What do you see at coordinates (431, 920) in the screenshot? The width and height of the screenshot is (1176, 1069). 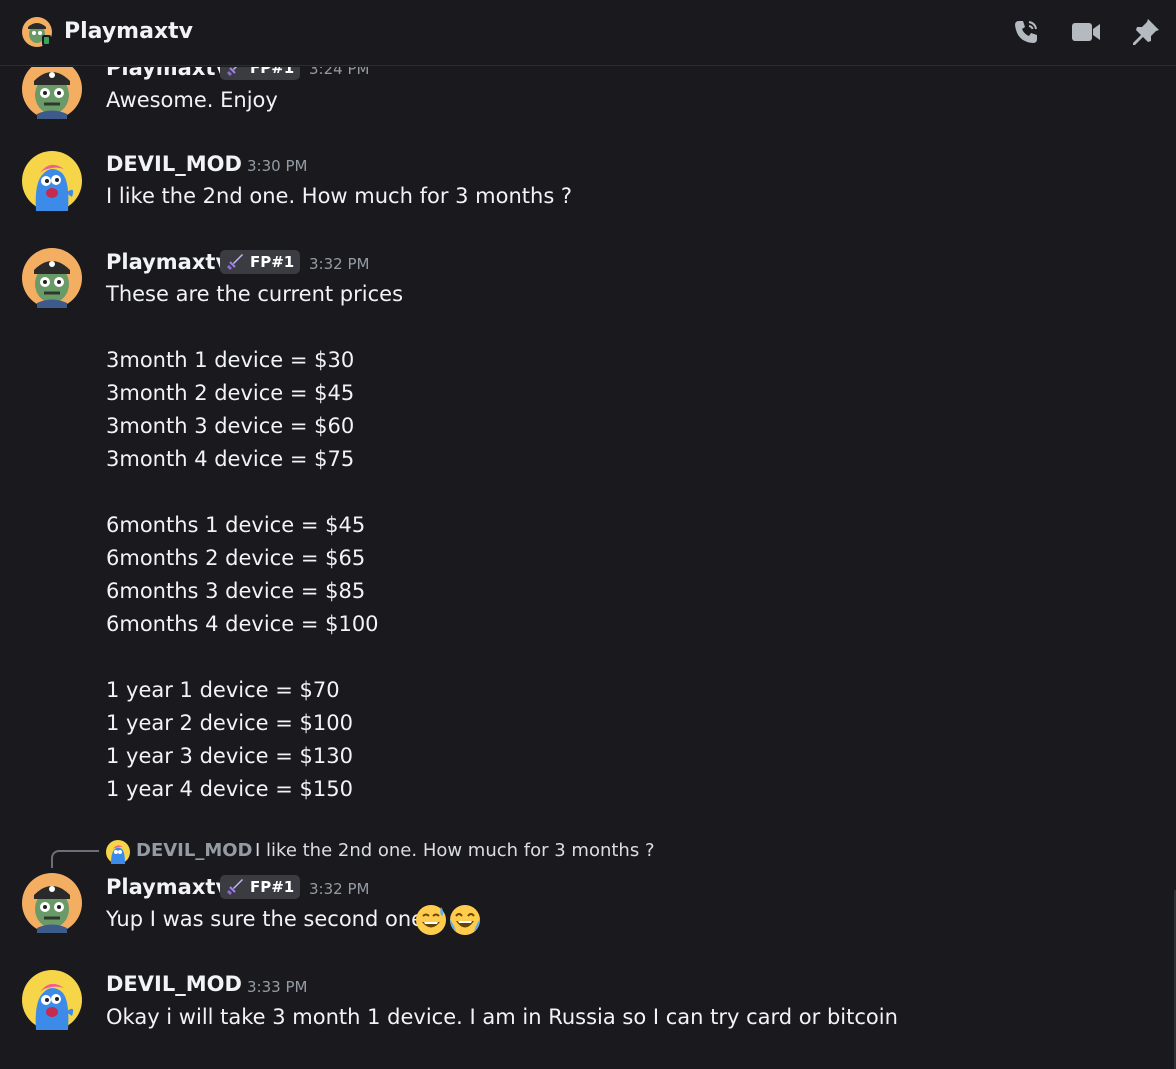 I see `sweat-smile-emoji` at bounding box center [431, 920].